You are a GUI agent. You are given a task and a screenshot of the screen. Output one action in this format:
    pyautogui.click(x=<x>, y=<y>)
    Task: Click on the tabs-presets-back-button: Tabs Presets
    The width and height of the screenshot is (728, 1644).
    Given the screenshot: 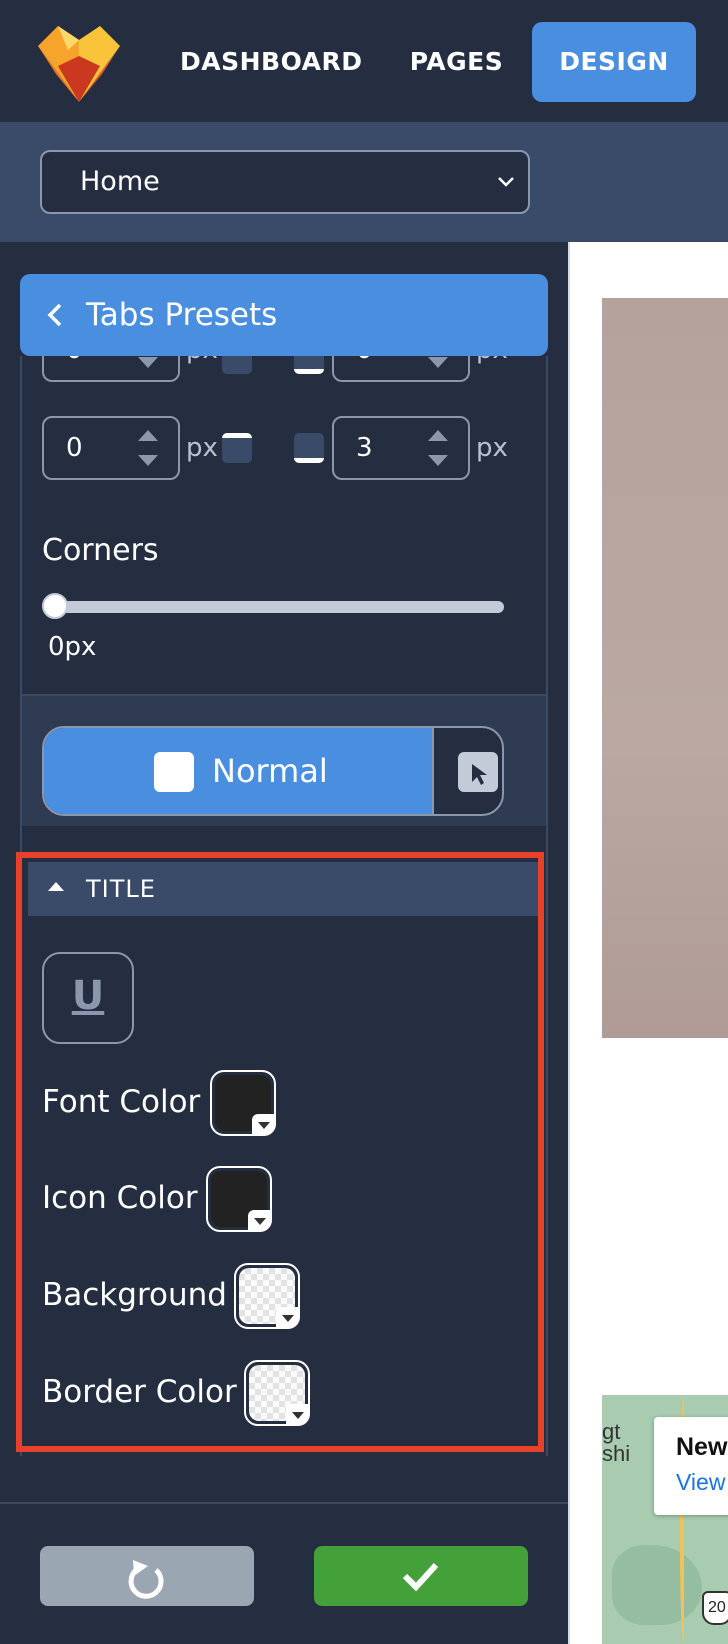 What is the action you would take?
    pyautogui.click(x=284, y=315)
    